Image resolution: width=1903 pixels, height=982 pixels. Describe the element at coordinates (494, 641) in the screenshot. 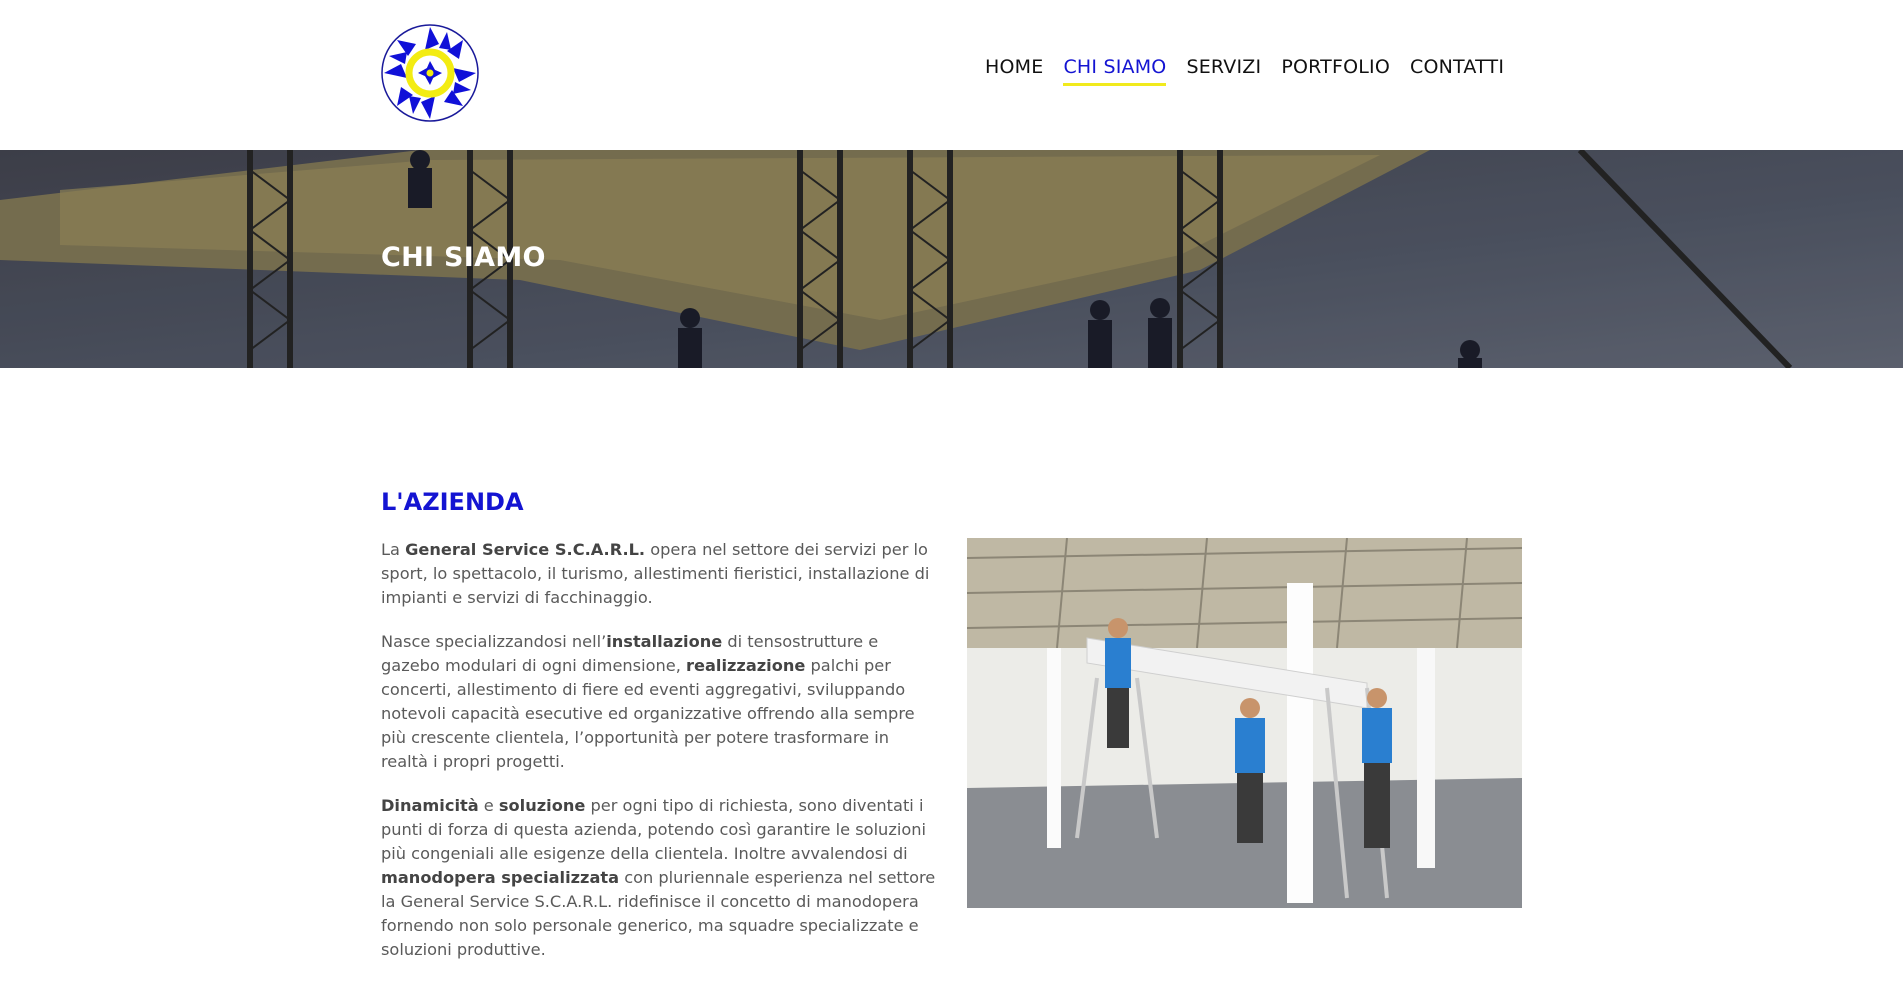

I see `text-span: Nasce specializzandosi nell’` at that location.